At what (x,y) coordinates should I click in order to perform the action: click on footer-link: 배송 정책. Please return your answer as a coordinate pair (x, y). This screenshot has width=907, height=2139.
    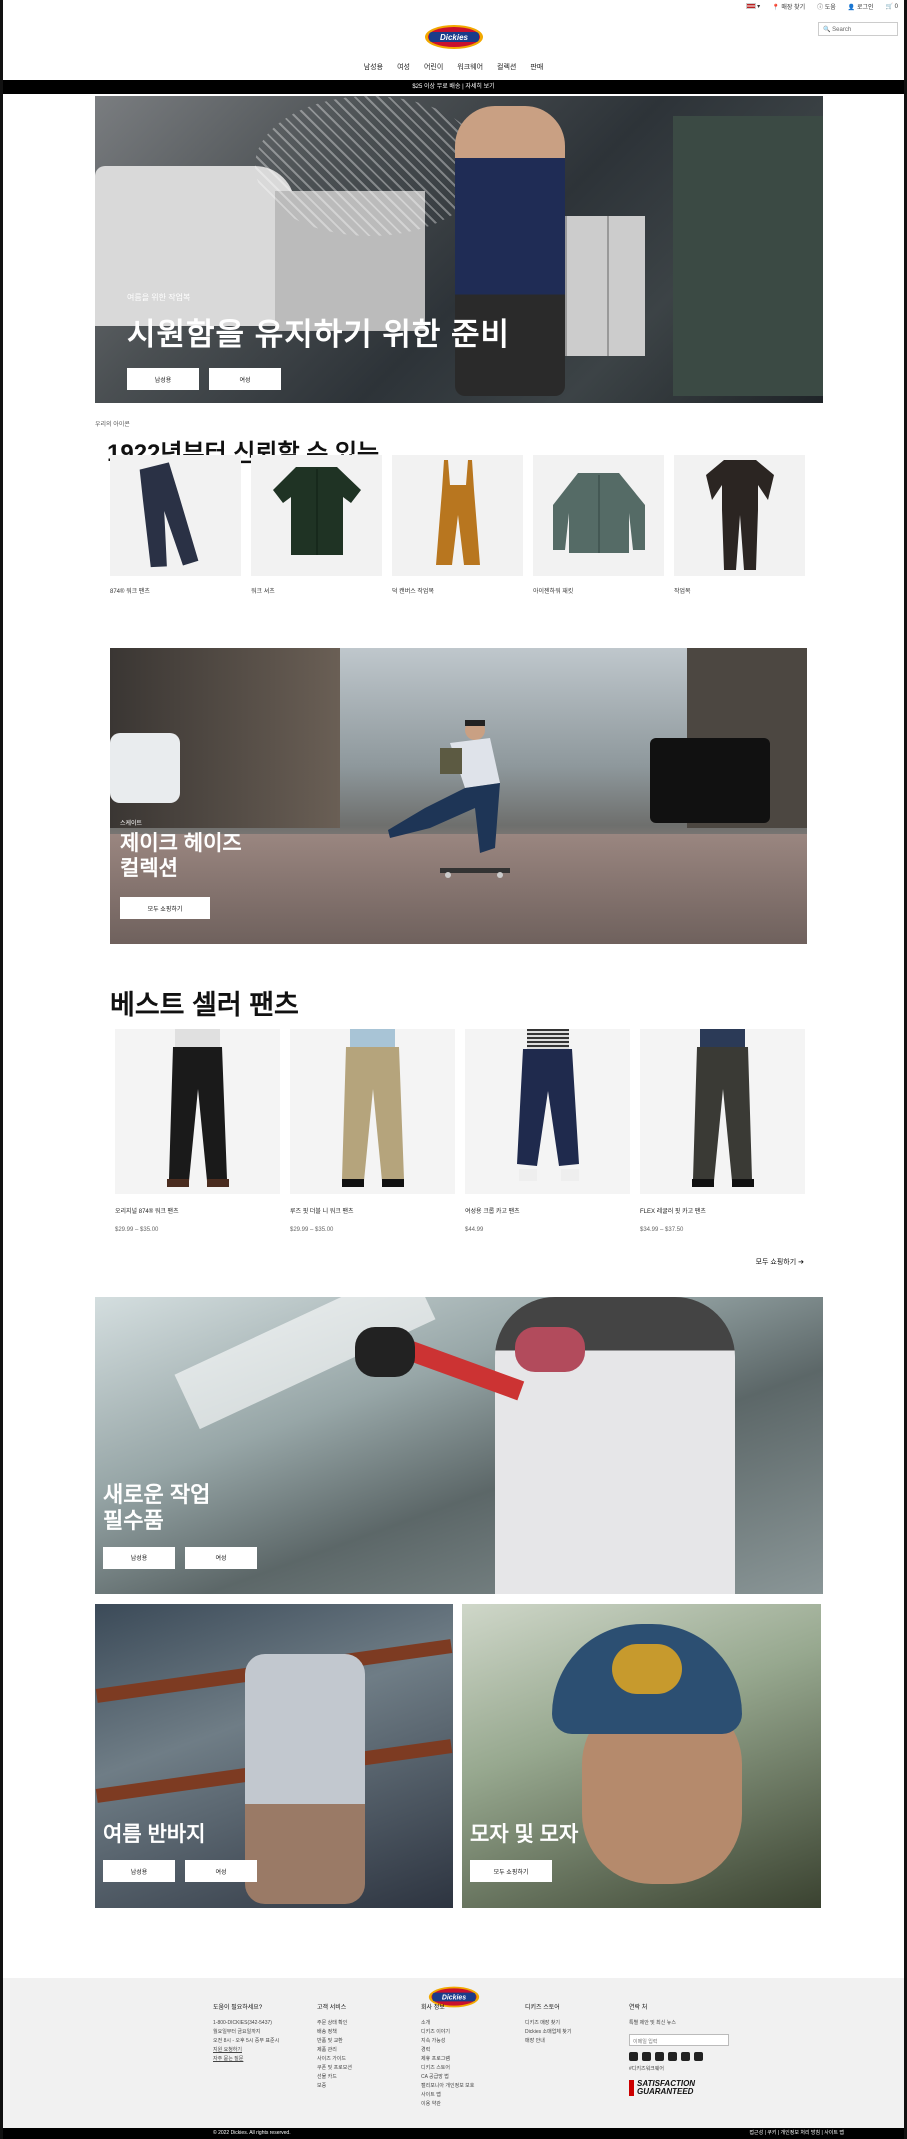
    Looking at the image, I should click on (357, 2032).